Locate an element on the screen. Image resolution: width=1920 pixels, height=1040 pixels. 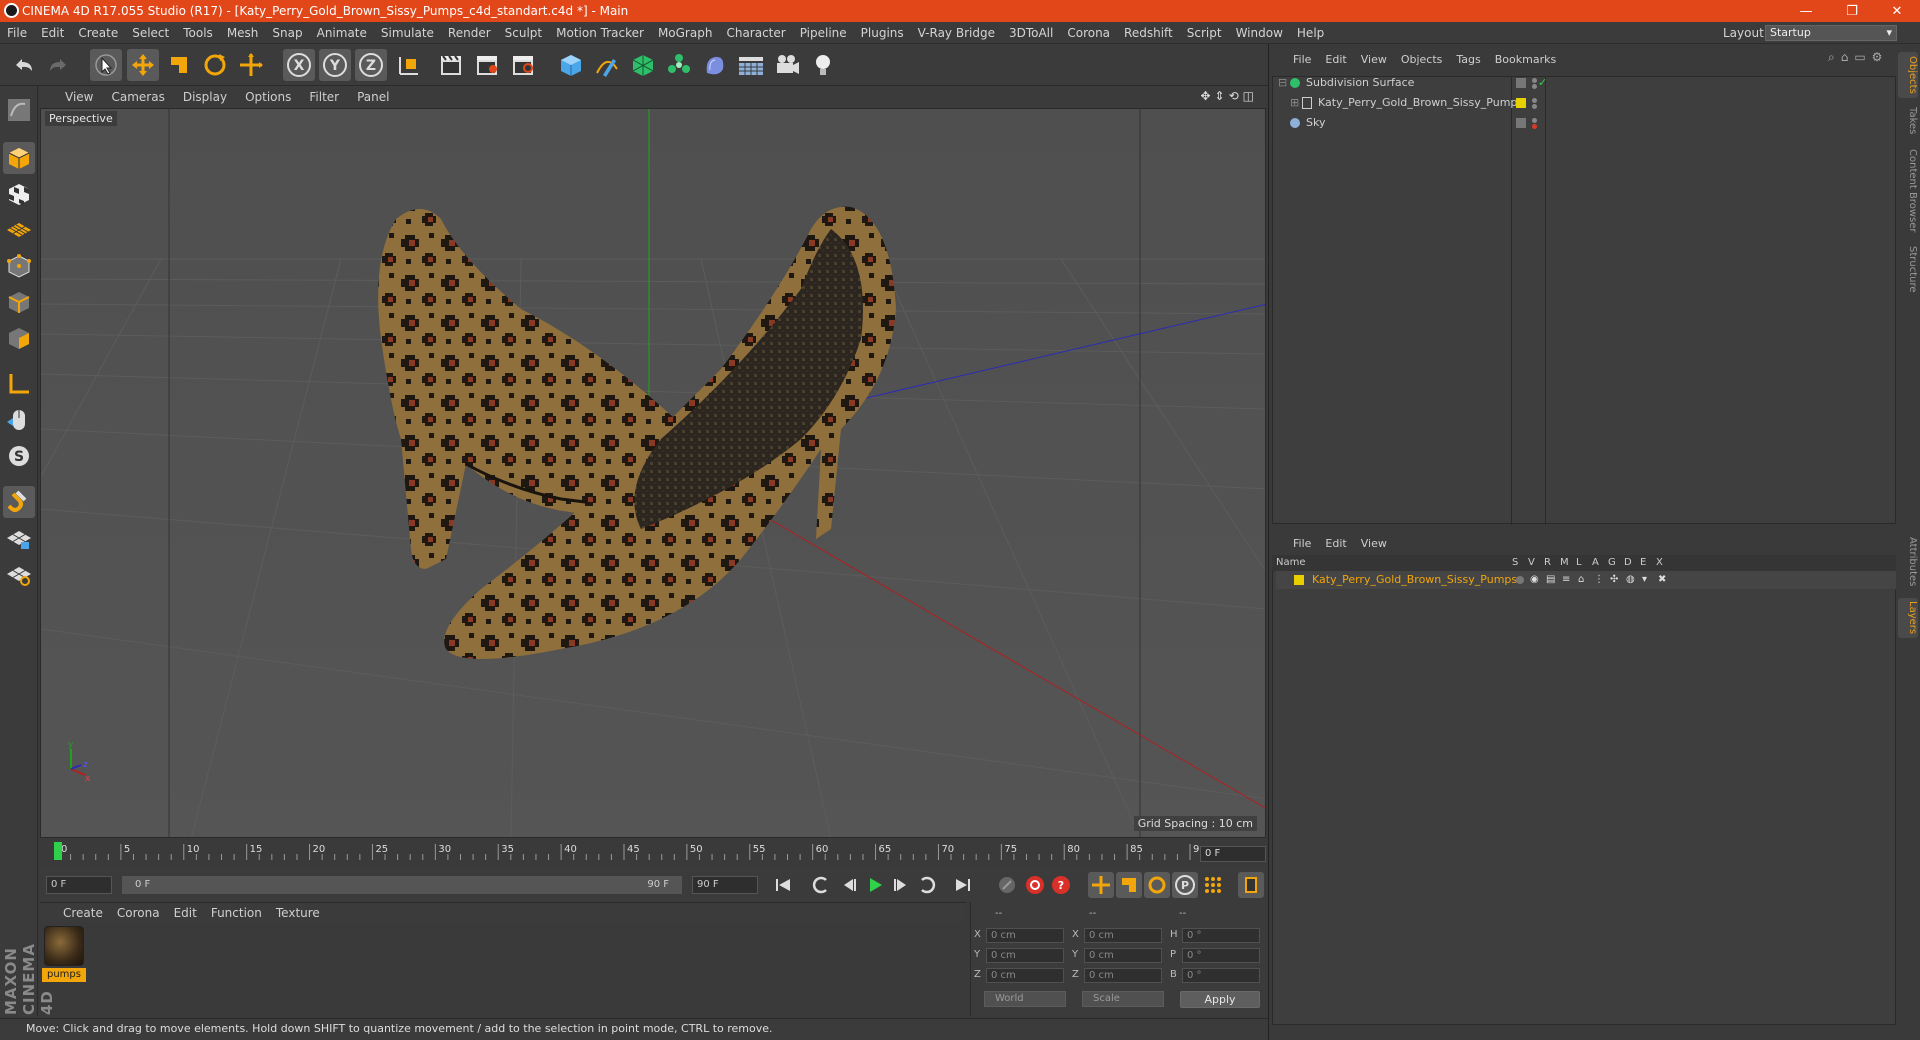
make-editable-icon is located at coordinates (19, 110).